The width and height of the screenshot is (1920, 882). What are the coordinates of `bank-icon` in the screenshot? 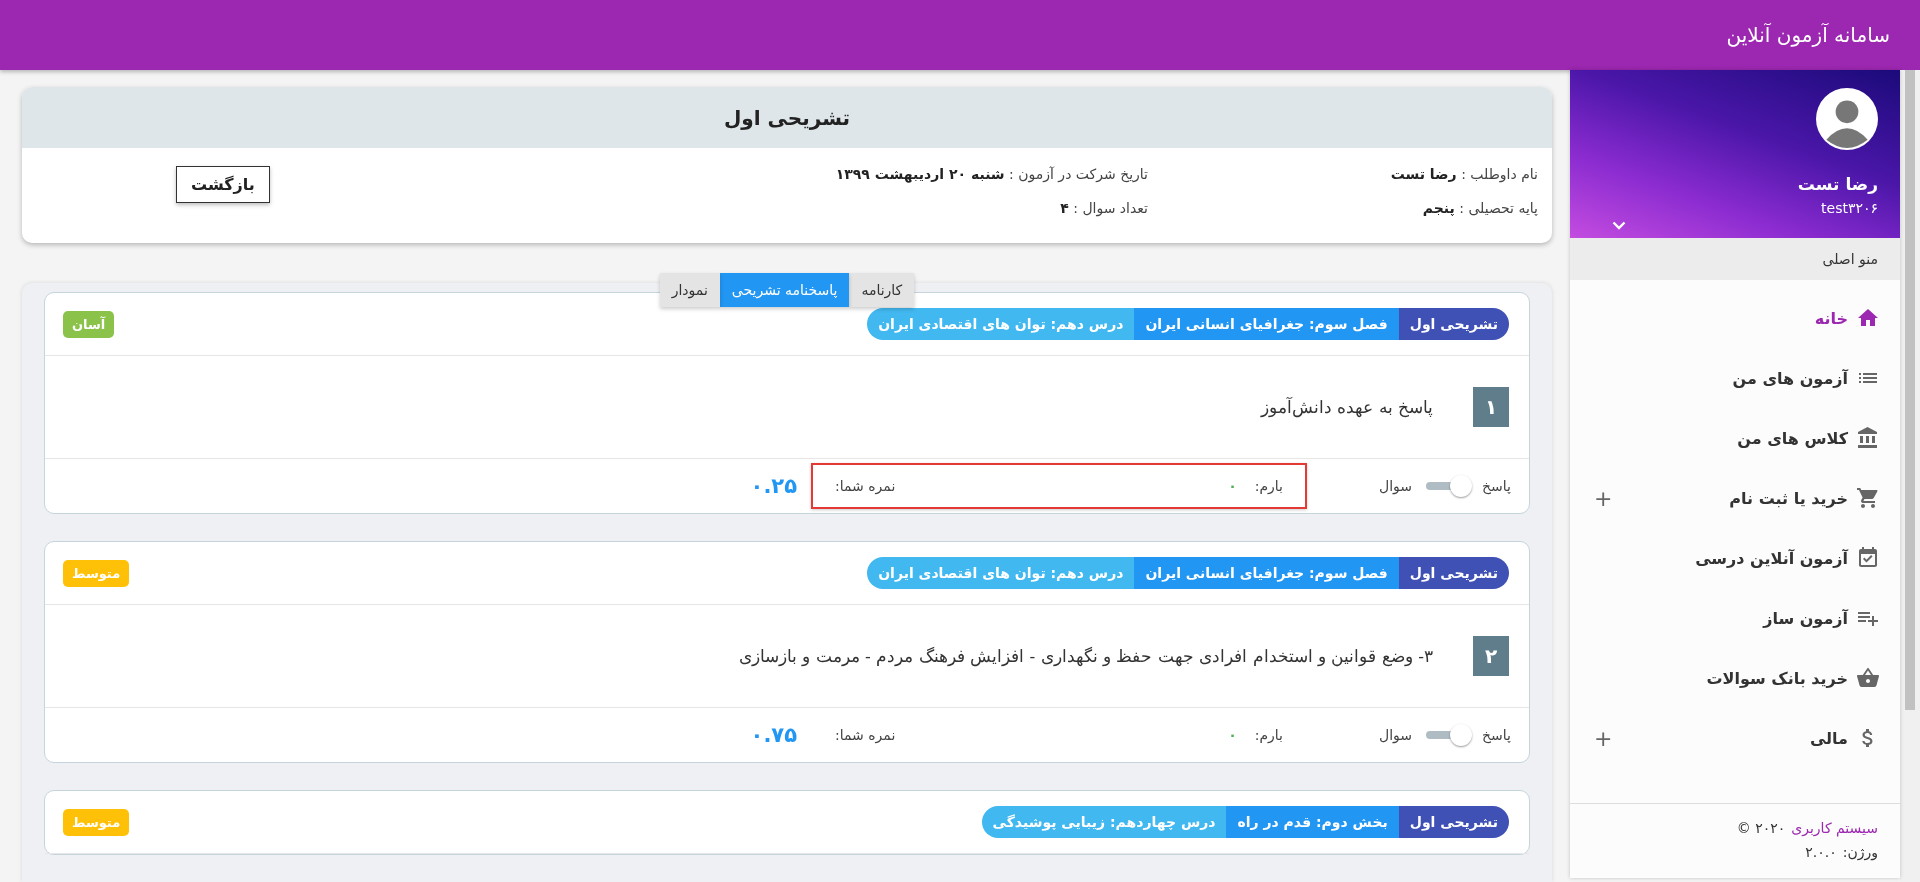 It's located at (1868, 438).